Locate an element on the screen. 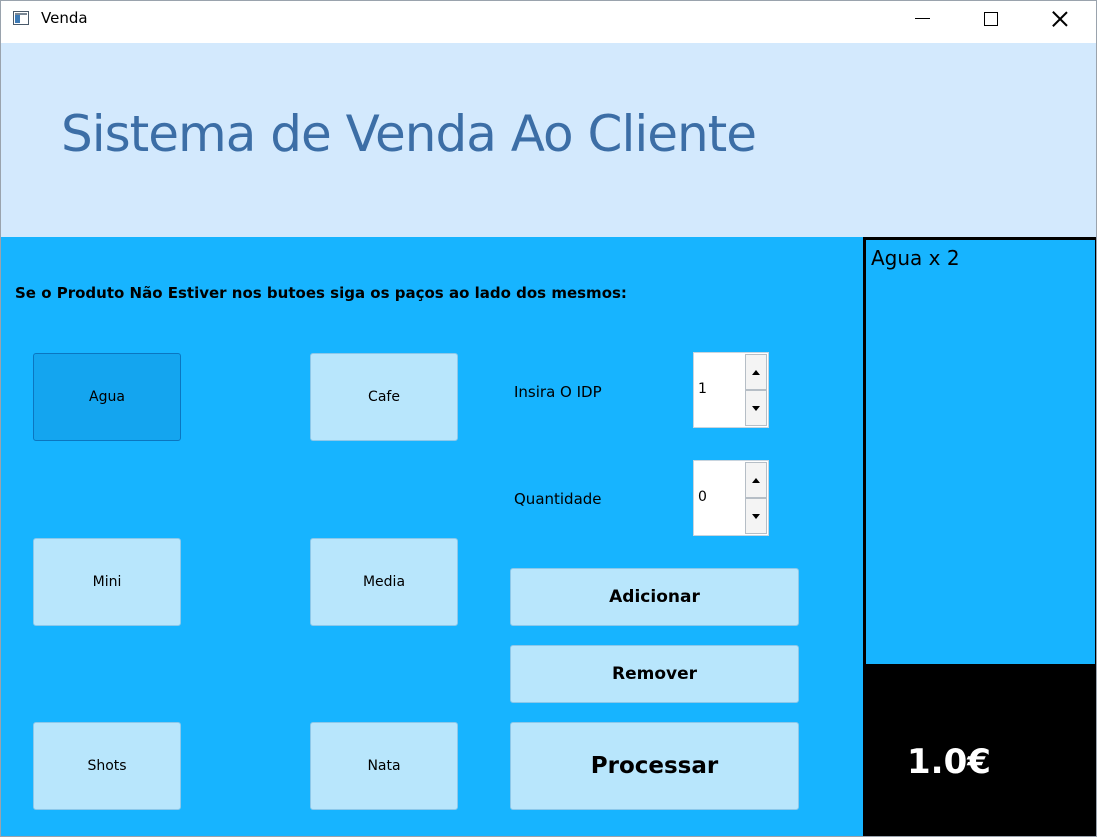 Image resolution: width=1097 pixels, height=837 pixels. idp-decrement-button is located at coordinates (756, 408).